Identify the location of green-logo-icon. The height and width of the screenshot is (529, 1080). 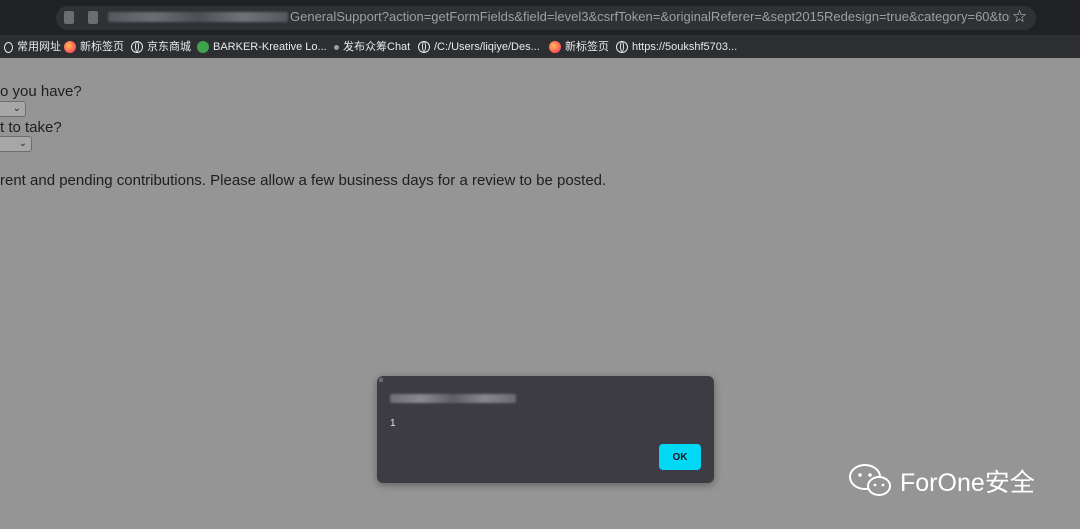
(203, 47).